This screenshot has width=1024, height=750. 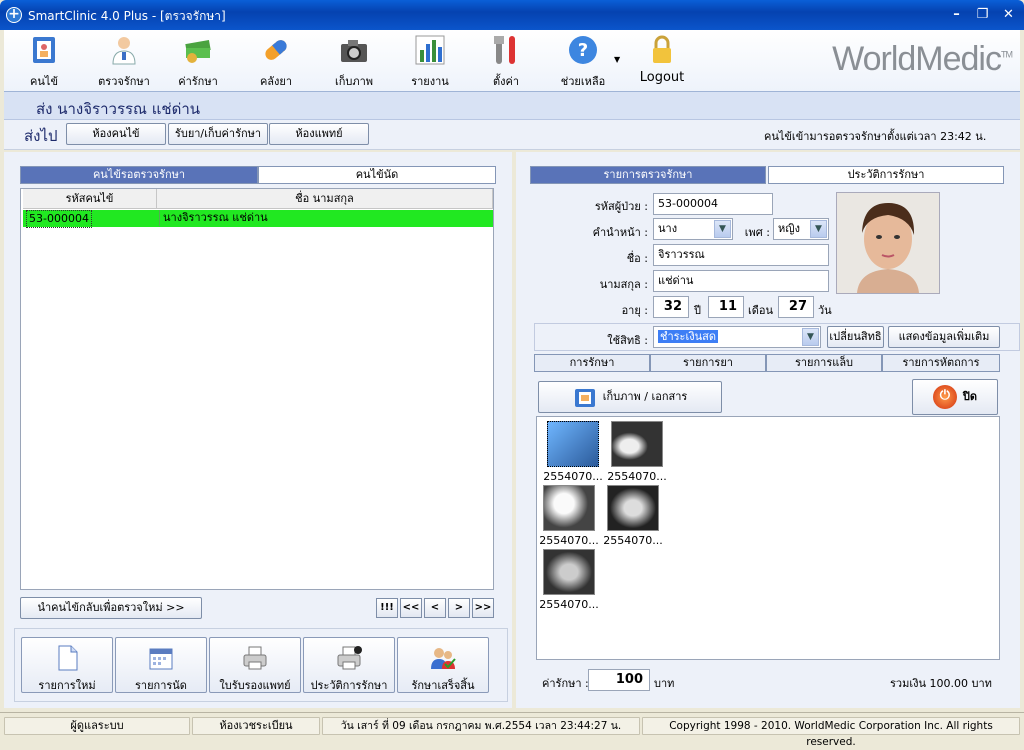 What do you see at coordinates (922, 59) in the screenshot?
I see `worldmedic-logo: WorldMedicTM` at bounding box center [922, 59].